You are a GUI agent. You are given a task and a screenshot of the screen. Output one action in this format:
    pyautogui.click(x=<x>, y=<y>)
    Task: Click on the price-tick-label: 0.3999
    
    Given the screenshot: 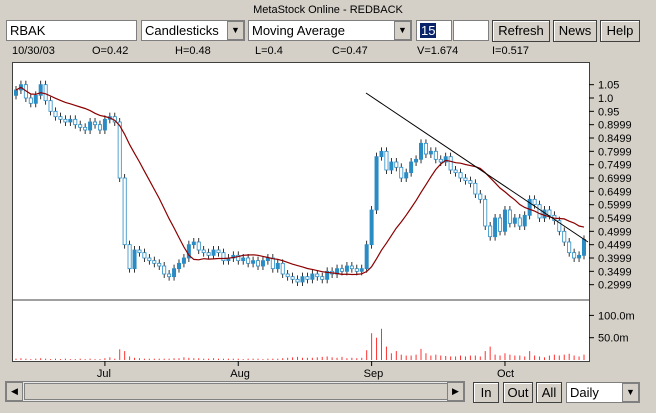 What is the action you would take?
    pyautogui.click(x=615, y=259)
    